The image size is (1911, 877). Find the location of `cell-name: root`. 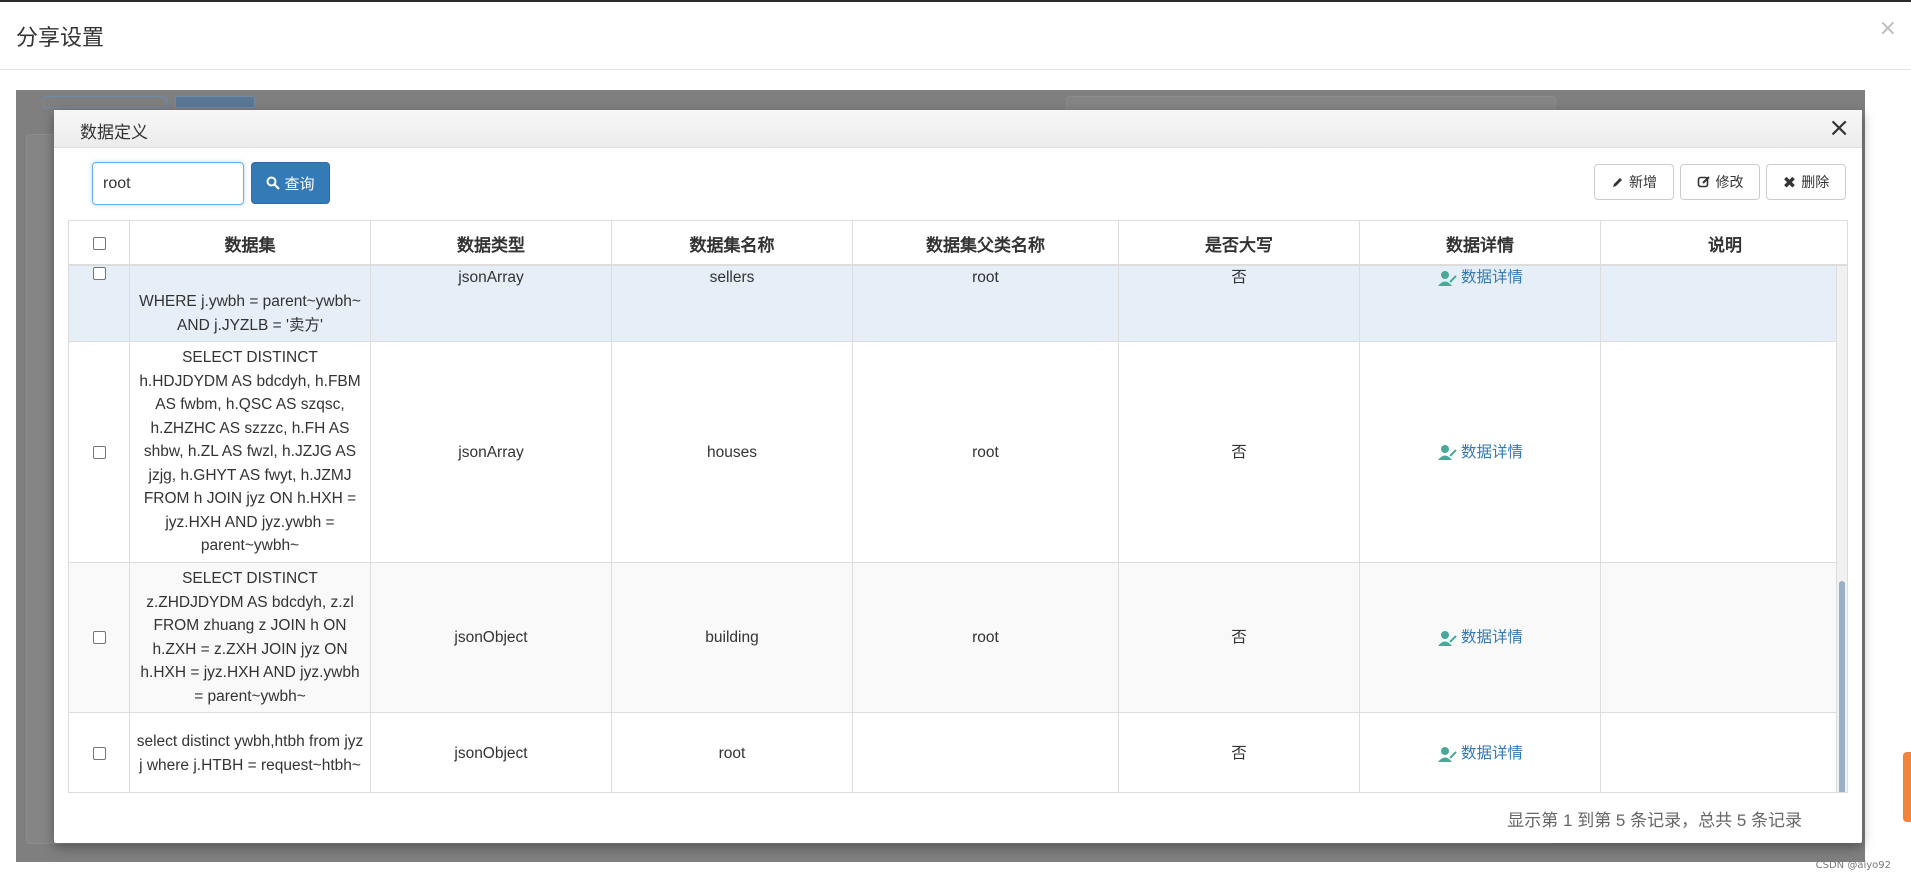

cell-name: root is located at coordinates (732, 752).